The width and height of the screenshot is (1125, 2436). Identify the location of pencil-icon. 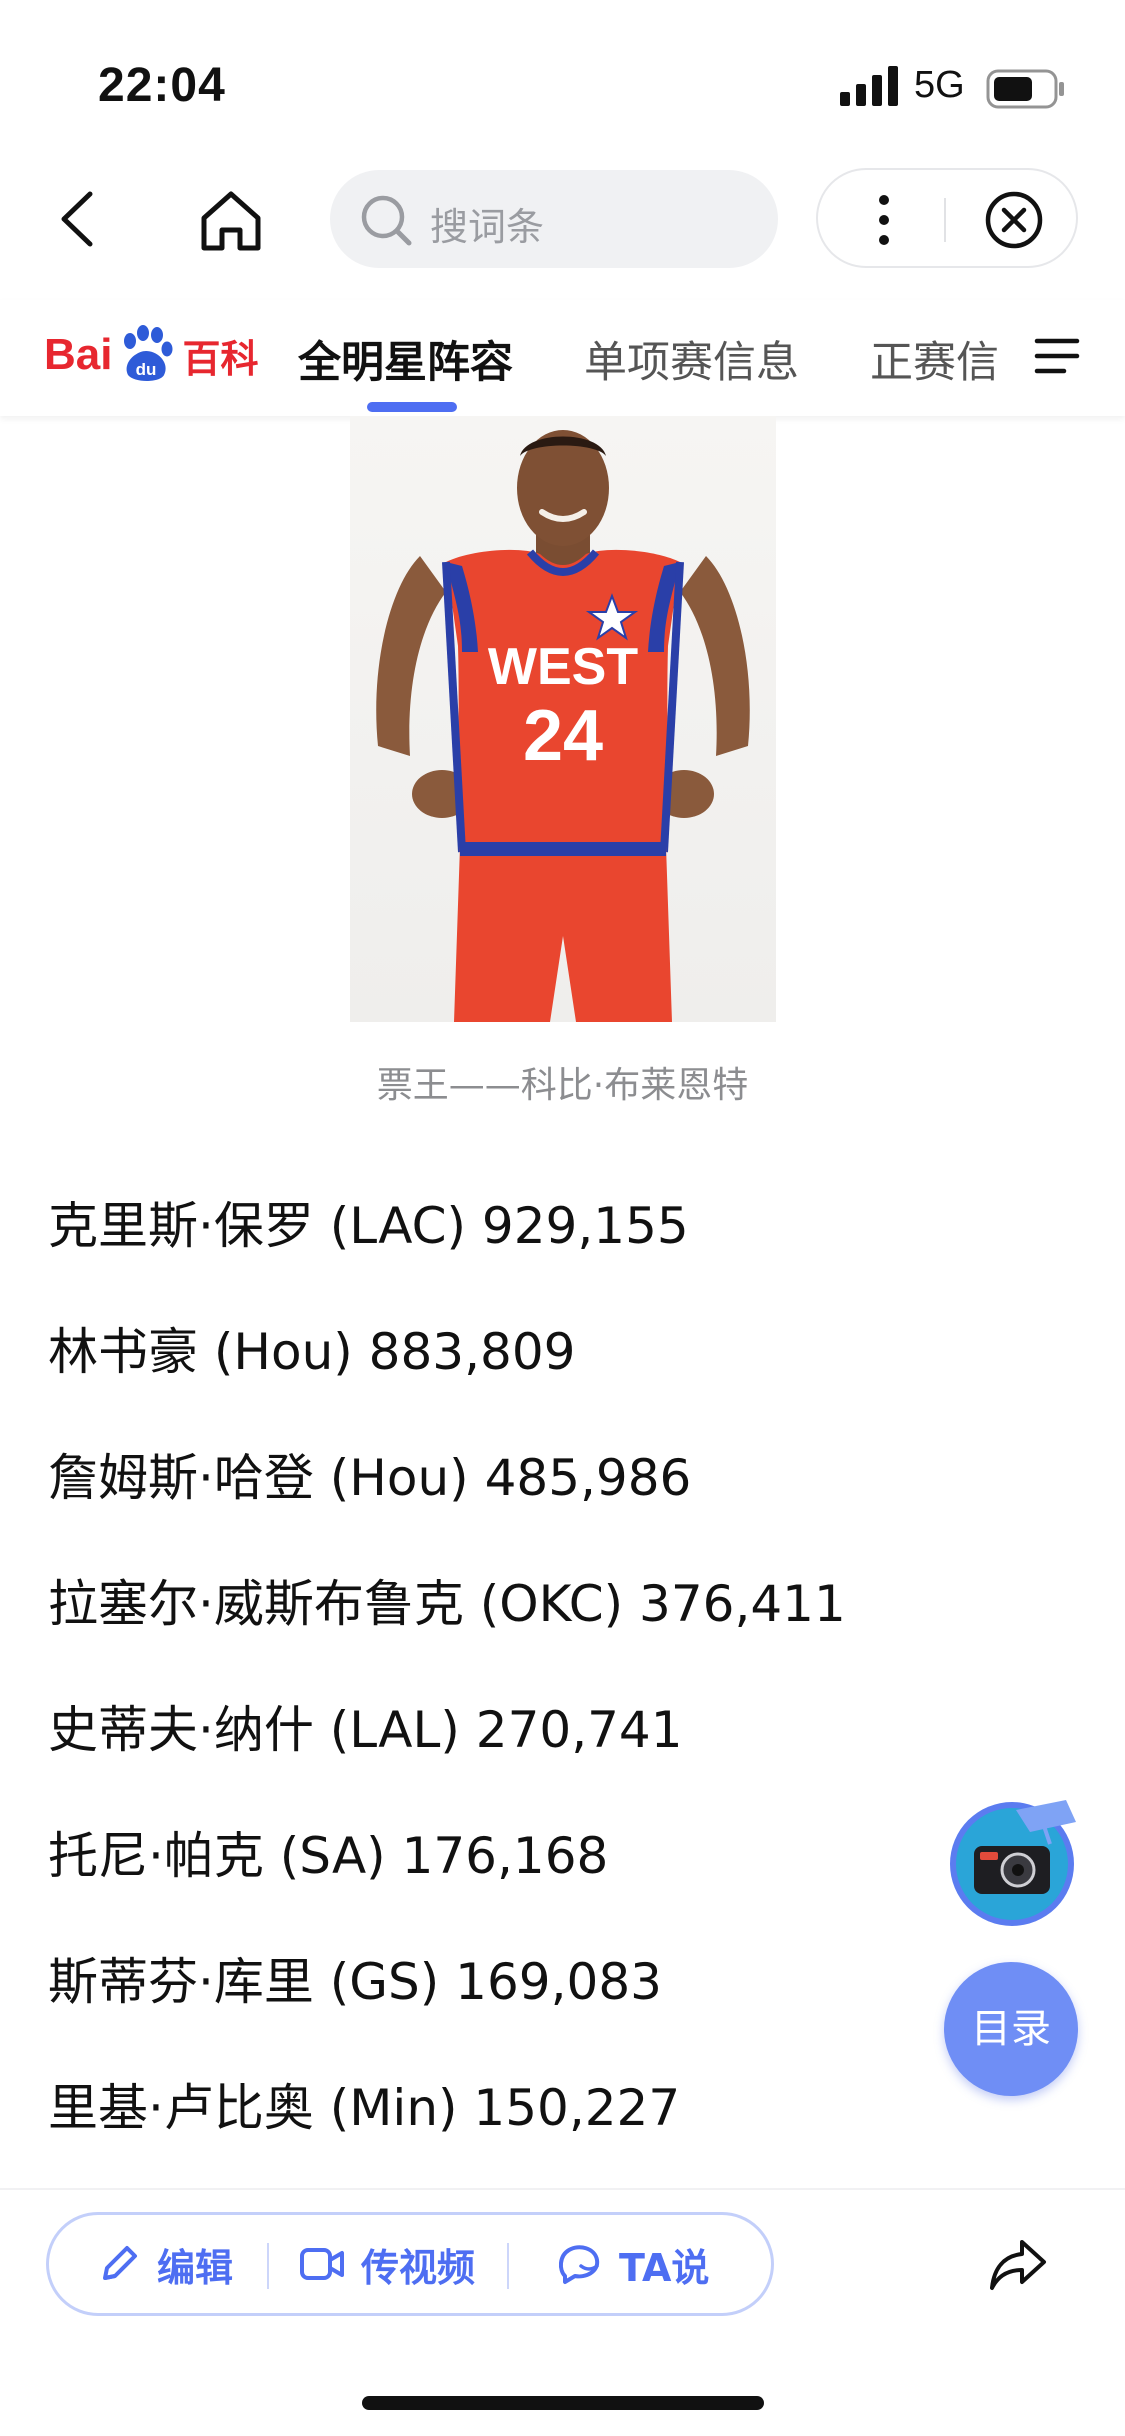
(120, 2263).